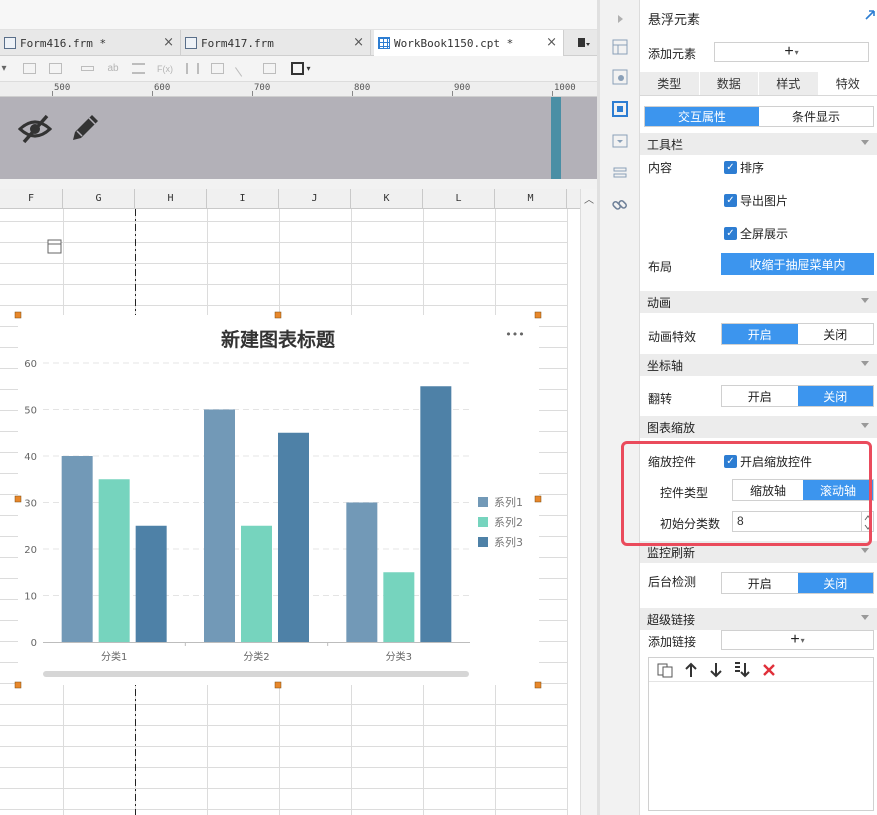  Describe the element at coordinates (769, 670) in the screenshot. I see `delete-icon` at that location.